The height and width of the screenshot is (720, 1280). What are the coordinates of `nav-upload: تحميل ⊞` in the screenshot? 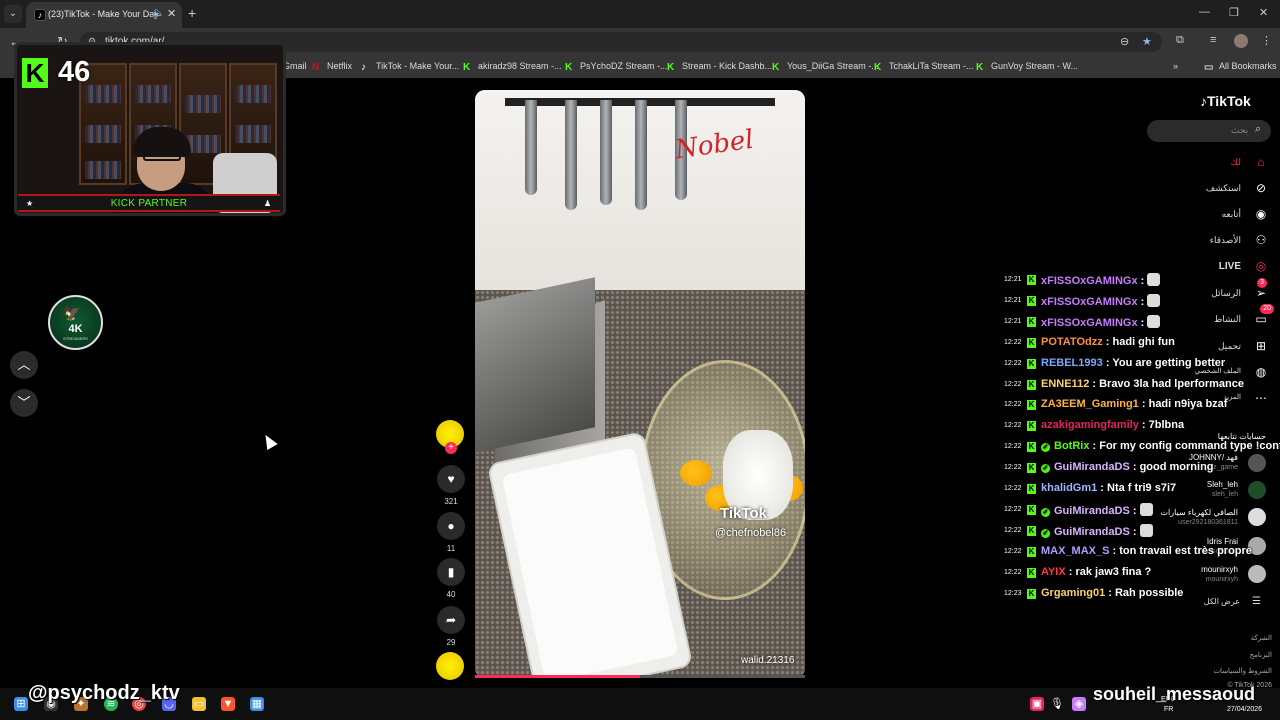 It's located at (1227, 347).